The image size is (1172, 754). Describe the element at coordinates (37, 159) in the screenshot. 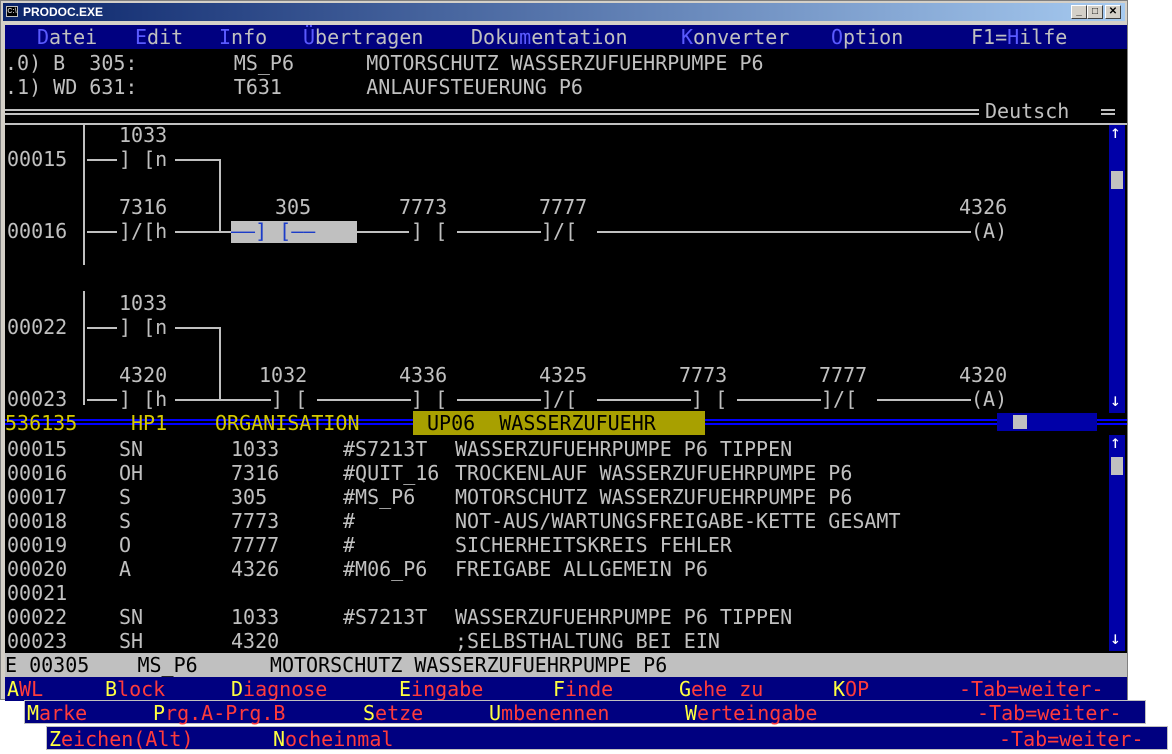

I see `rung-number: 00015` at that location.